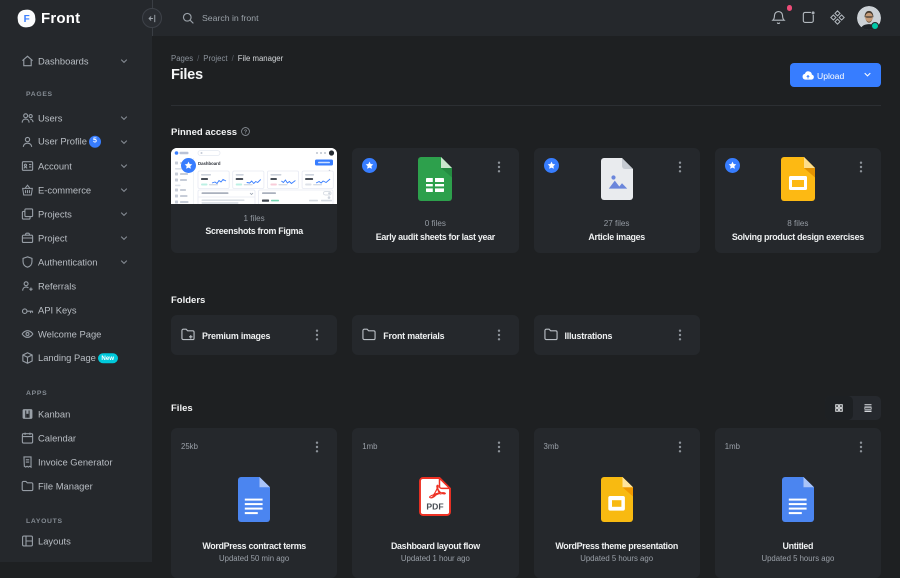  What do you see at coordinates (27, 19) in the screenshot?
I see `svg-text: F` at bounding box center [27, 19].